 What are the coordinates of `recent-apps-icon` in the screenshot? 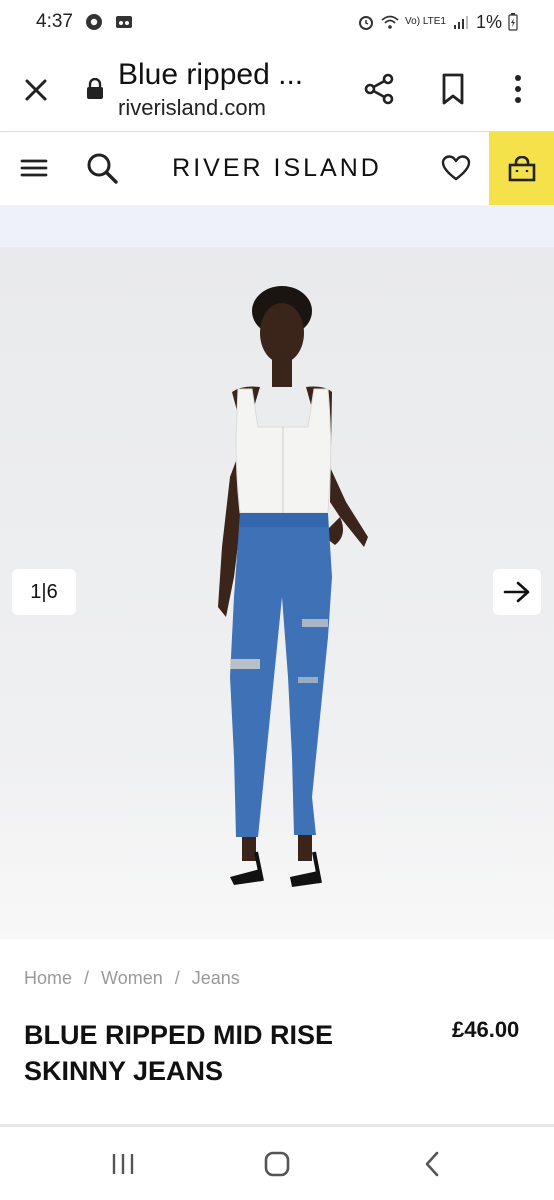 It's located at (123, 1164).